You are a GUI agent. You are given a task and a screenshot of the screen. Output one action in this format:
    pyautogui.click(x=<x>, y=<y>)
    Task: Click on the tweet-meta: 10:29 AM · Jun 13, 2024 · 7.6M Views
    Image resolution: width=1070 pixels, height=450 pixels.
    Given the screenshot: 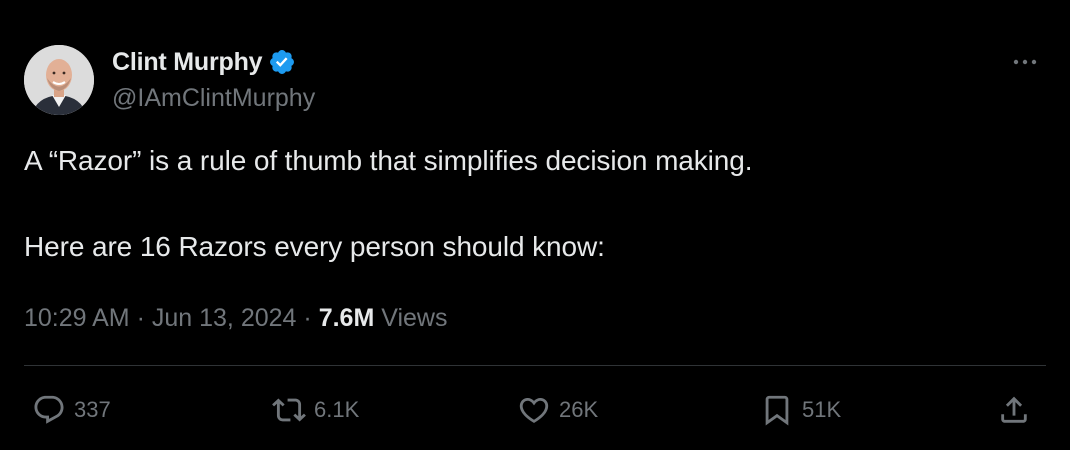 What is the action you would take?
    pyautogui.click(x=235, y=318)
    